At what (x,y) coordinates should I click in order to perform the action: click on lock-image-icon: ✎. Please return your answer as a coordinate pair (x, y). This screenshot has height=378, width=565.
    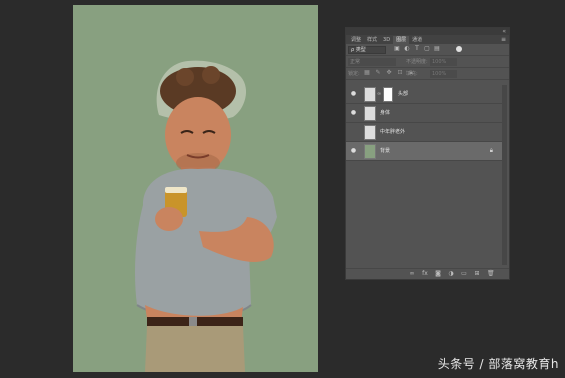
    Looking at the image, I should click on (378, 73).